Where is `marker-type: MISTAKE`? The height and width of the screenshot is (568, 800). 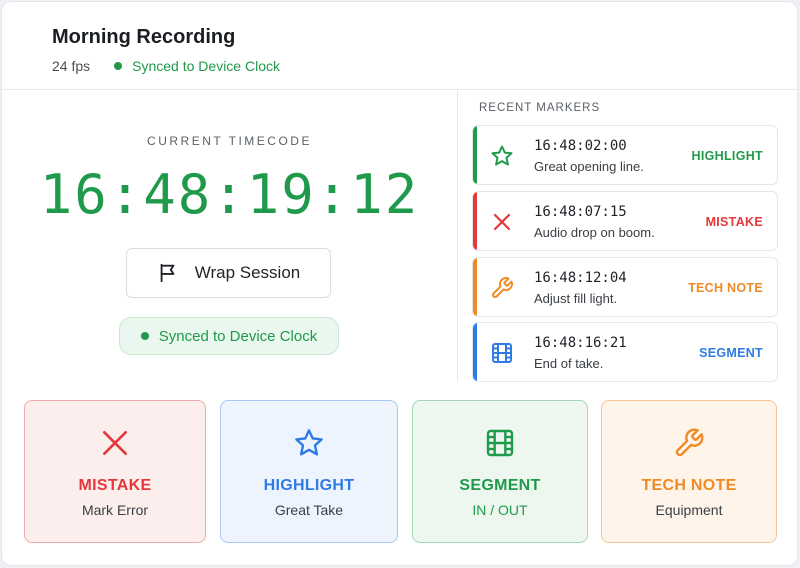 marker-type: MISTAKE is located at coordinates (734, 222).